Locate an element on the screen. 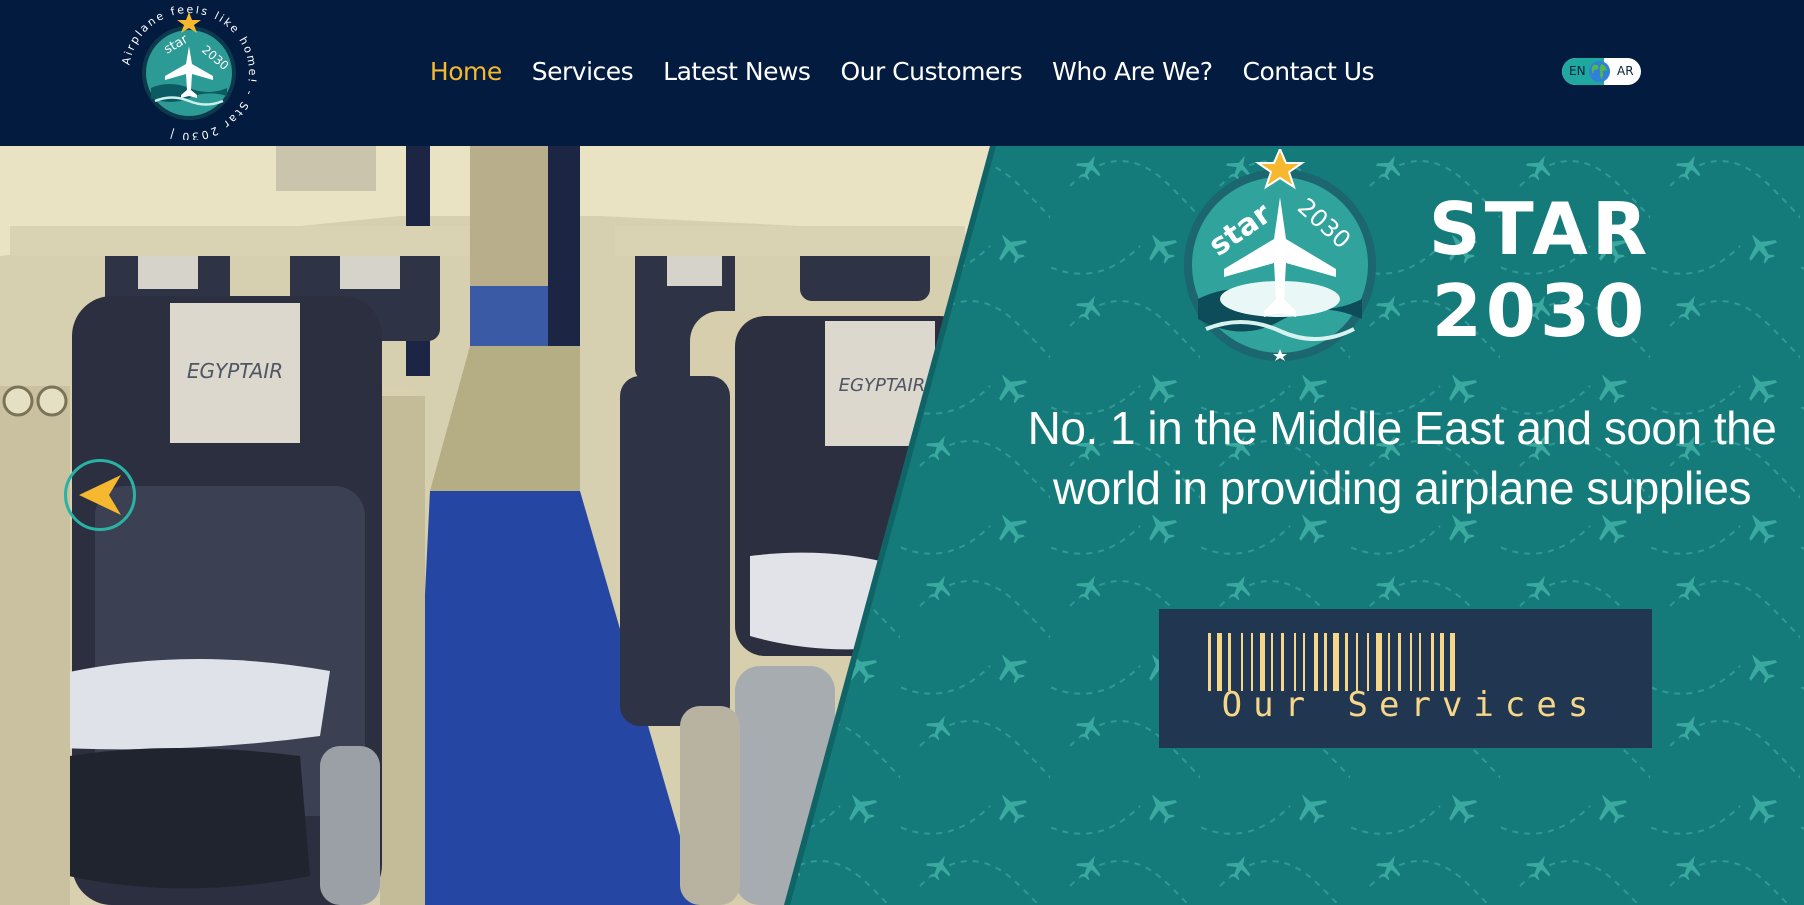 This screenshot has height=905, width=1804. hero-wordmark-line1: STAR is located at coordinates (1540, 229).